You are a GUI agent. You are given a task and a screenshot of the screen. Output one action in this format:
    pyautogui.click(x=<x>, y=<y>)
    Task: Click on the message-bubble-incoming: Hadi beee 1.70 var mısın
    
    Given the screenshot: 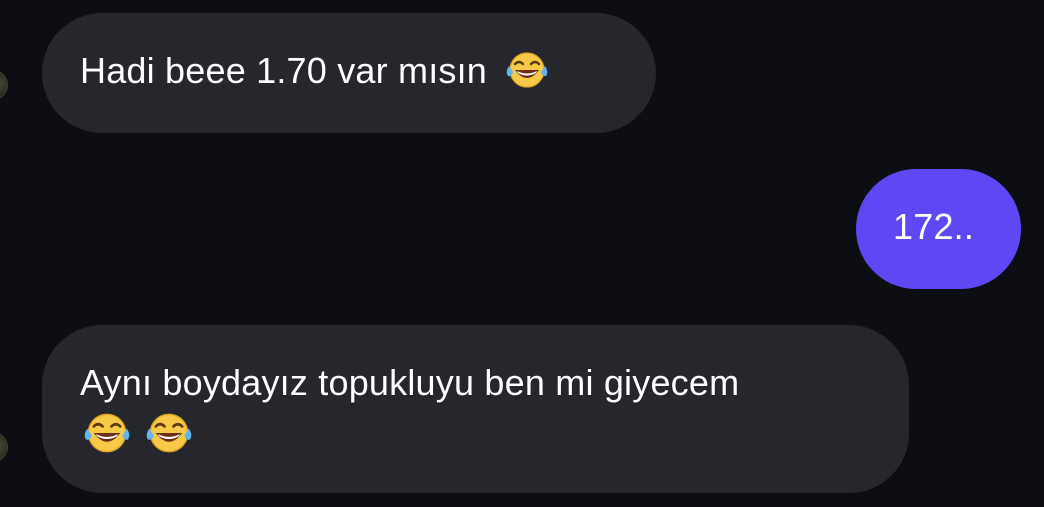 What is the action you would take?
    pyautogui.click(x=349, y=73)
    